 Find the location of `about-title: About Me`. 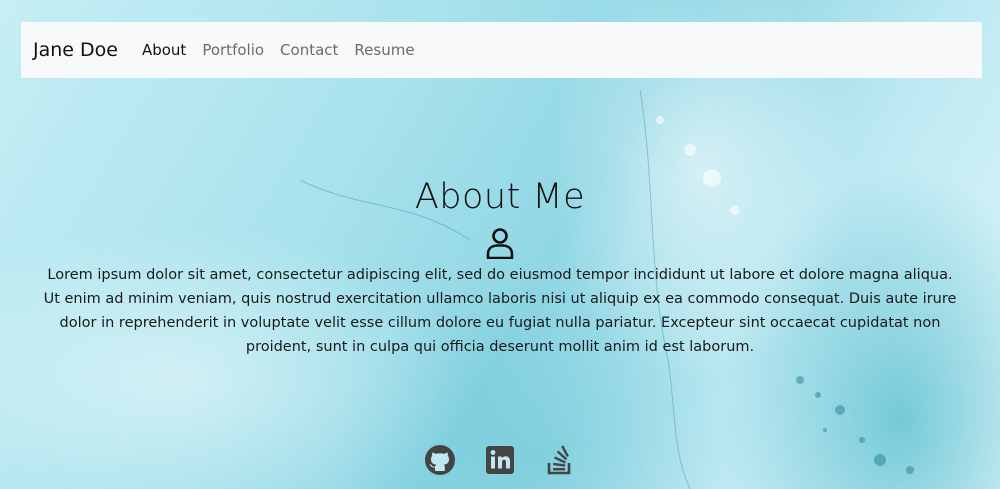

about-title: About Me is located at coordinates (500, 197).